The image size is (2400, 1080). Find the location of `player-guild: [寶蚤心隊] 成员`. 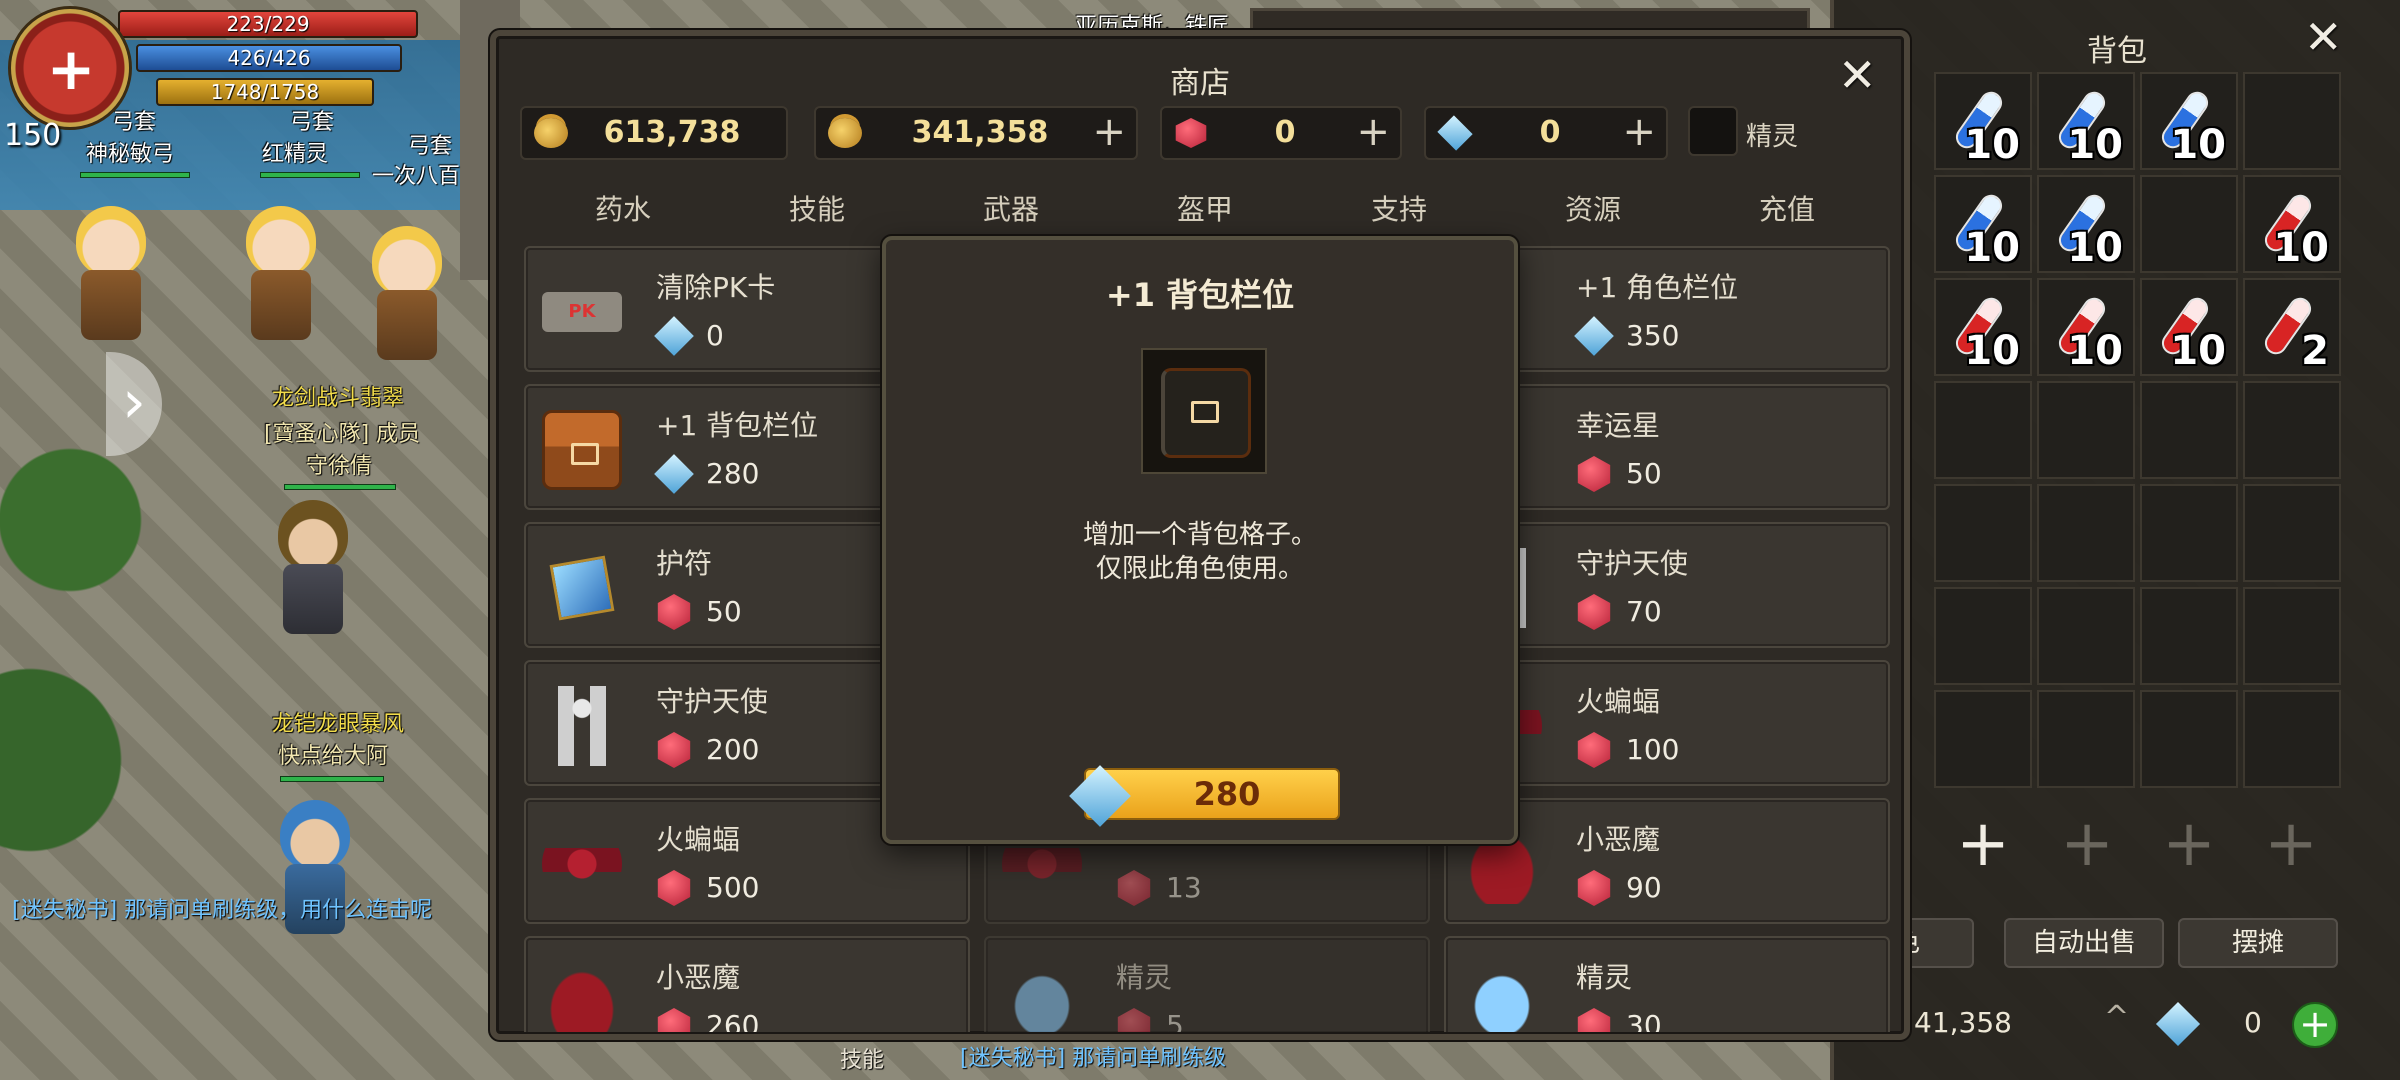

player-guild: [寶蚤心隊] 成员 is located at coordinates (342, 434).